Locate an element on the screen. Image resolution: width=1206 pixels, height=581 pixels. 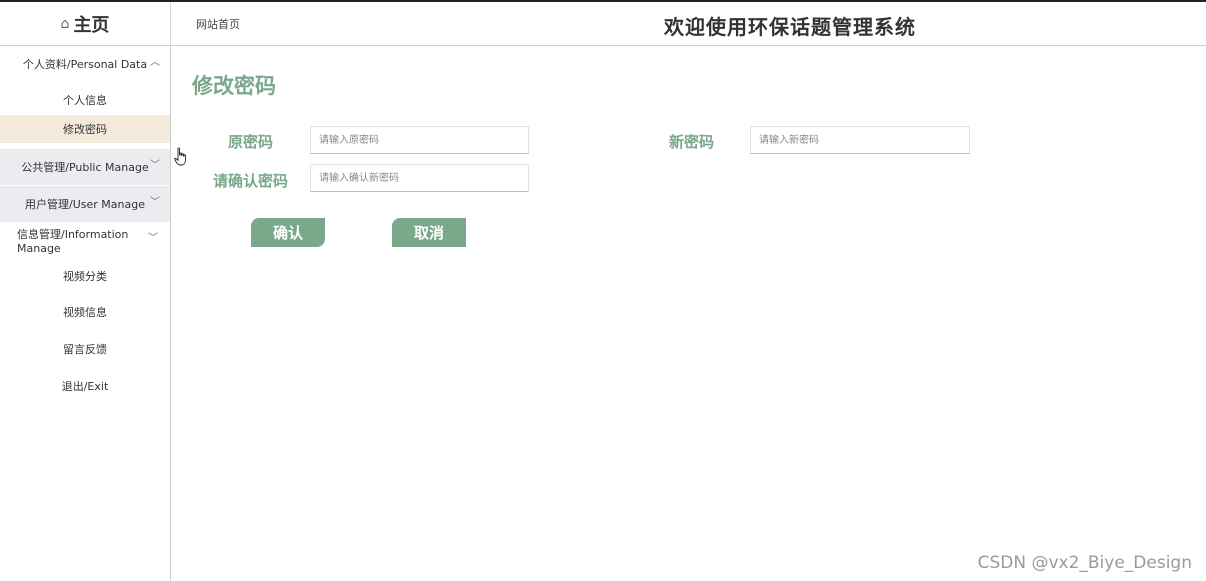
menu-user-manage: 用户管理/User Manage ﹀ is located at coordinates (85, 204).